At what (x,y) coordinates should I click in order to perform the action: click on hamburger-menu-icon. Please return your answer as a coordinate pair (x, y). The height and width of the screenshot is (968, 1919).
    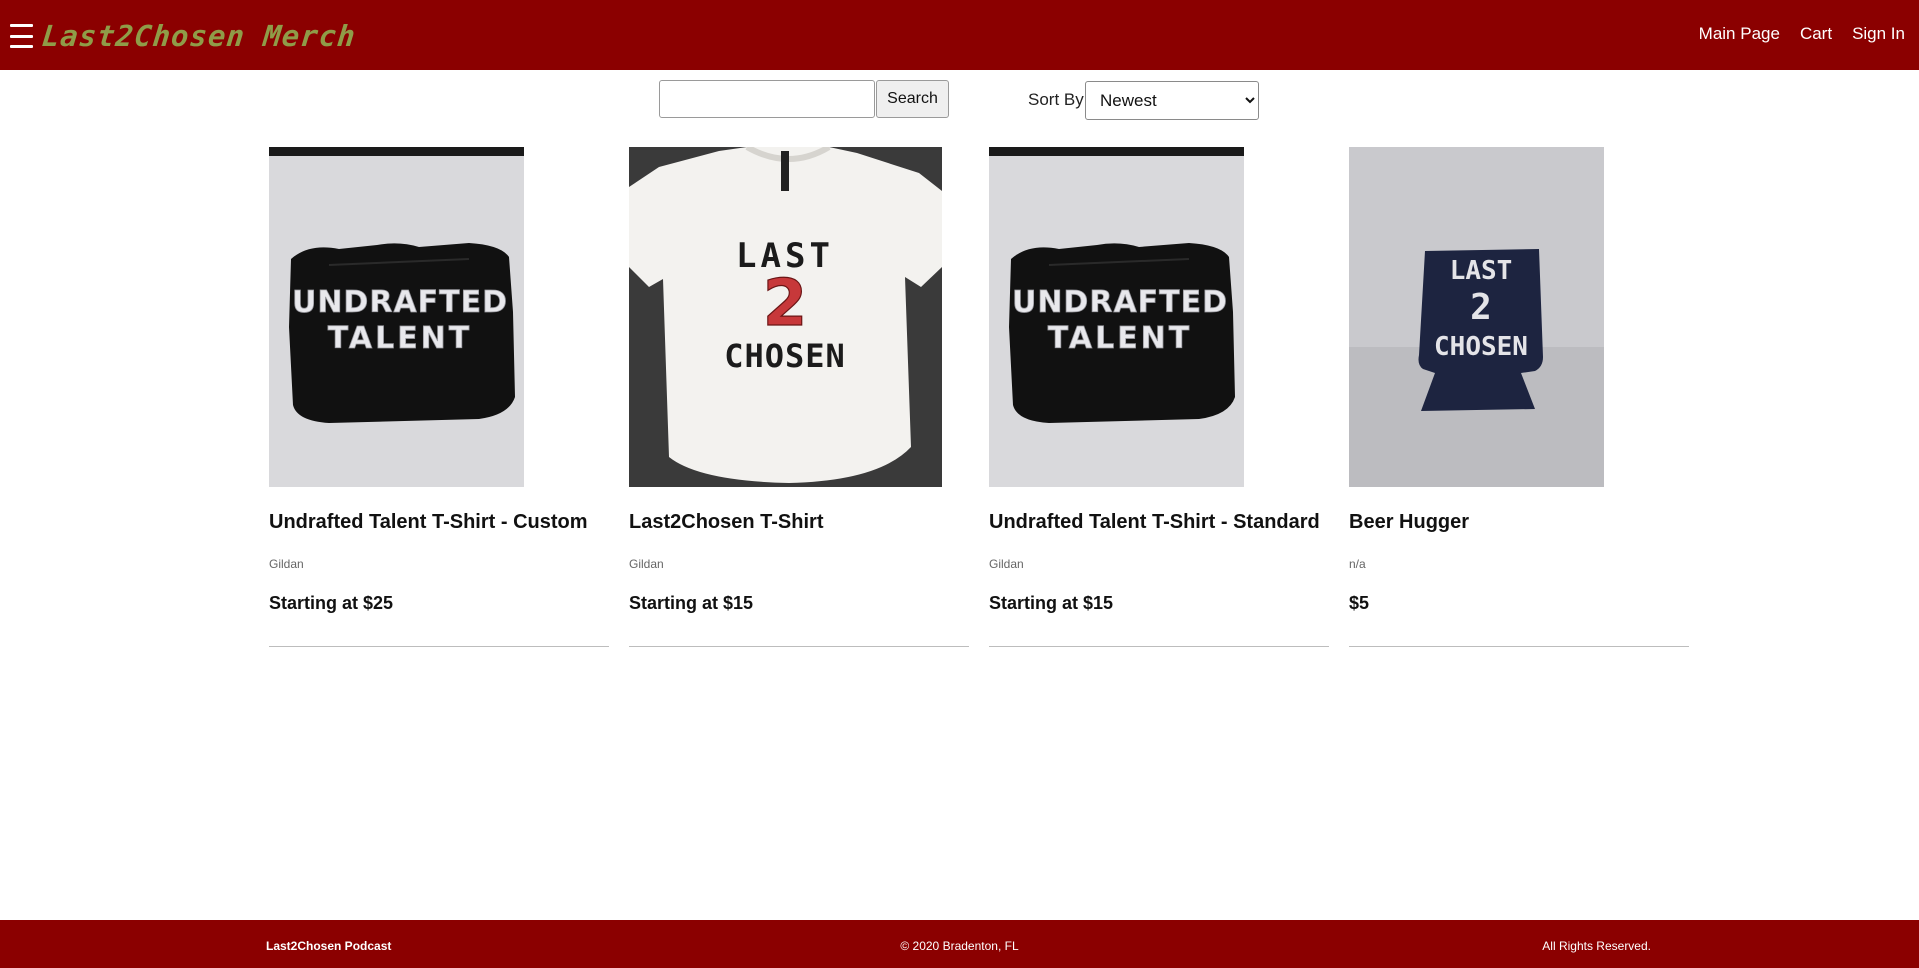
    Looking at the image, I should click on (21, 36).